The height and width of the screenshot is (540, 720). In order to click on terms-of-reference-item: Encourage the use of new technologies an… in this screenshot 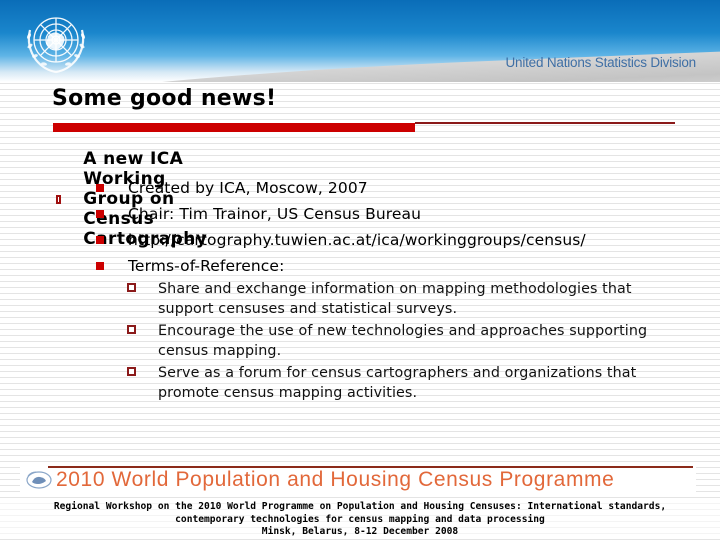, I will do `click(407, 341)`.